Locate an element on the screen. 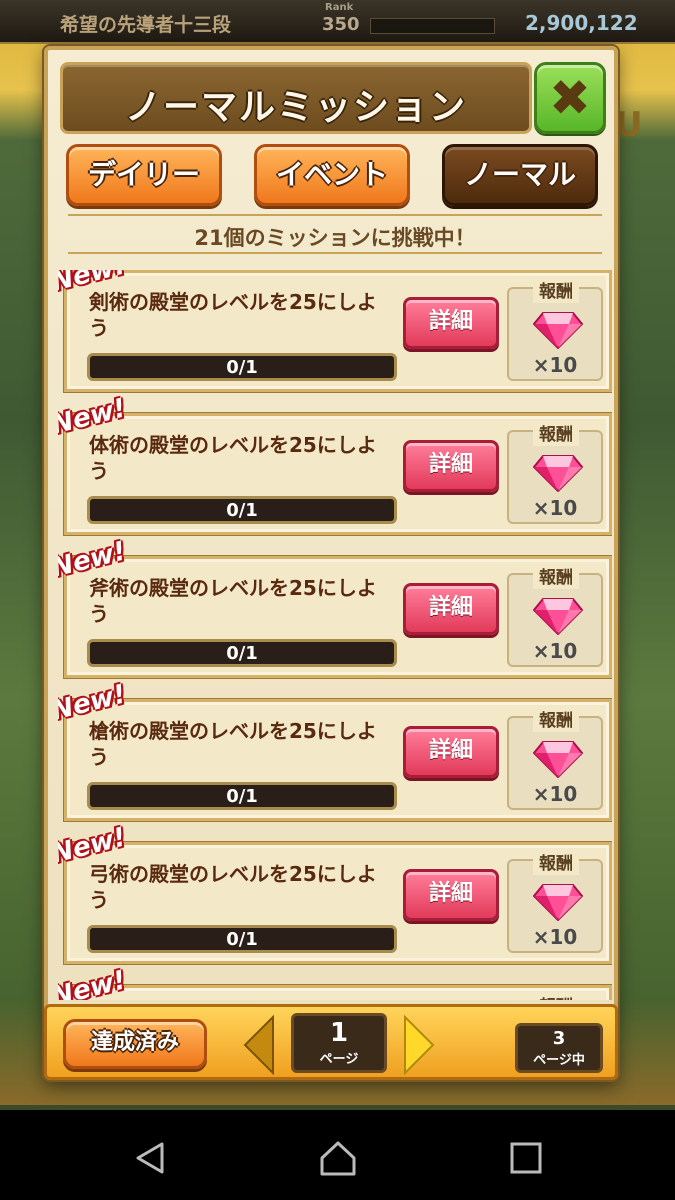  tab-normal: ノーマル is located at coordinates (520, 175).